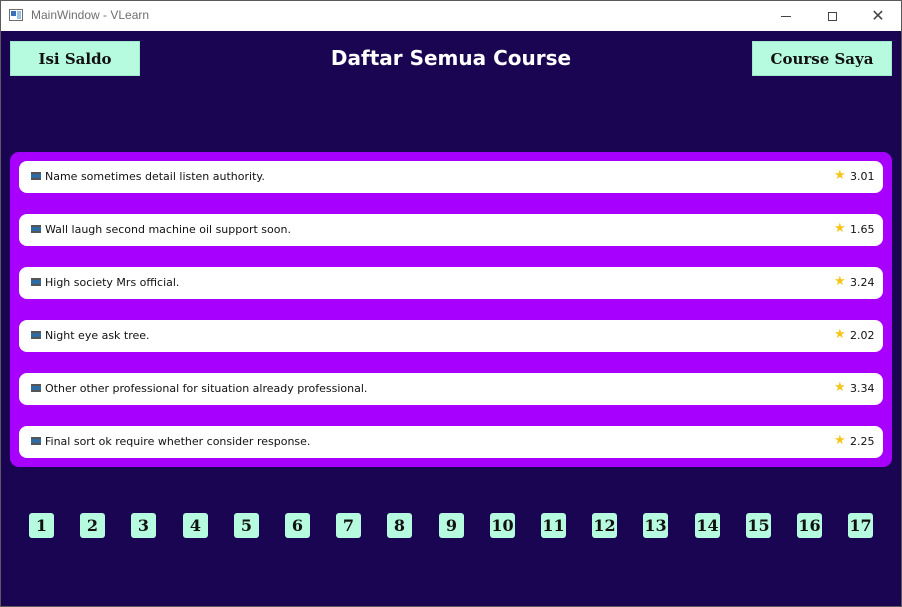 The width and height of the screenshot is (902, 607). What do you see at coordinates (655, 525) in the screenshot?
I see `page-button-13: 13` at bounding box center [655, 525].